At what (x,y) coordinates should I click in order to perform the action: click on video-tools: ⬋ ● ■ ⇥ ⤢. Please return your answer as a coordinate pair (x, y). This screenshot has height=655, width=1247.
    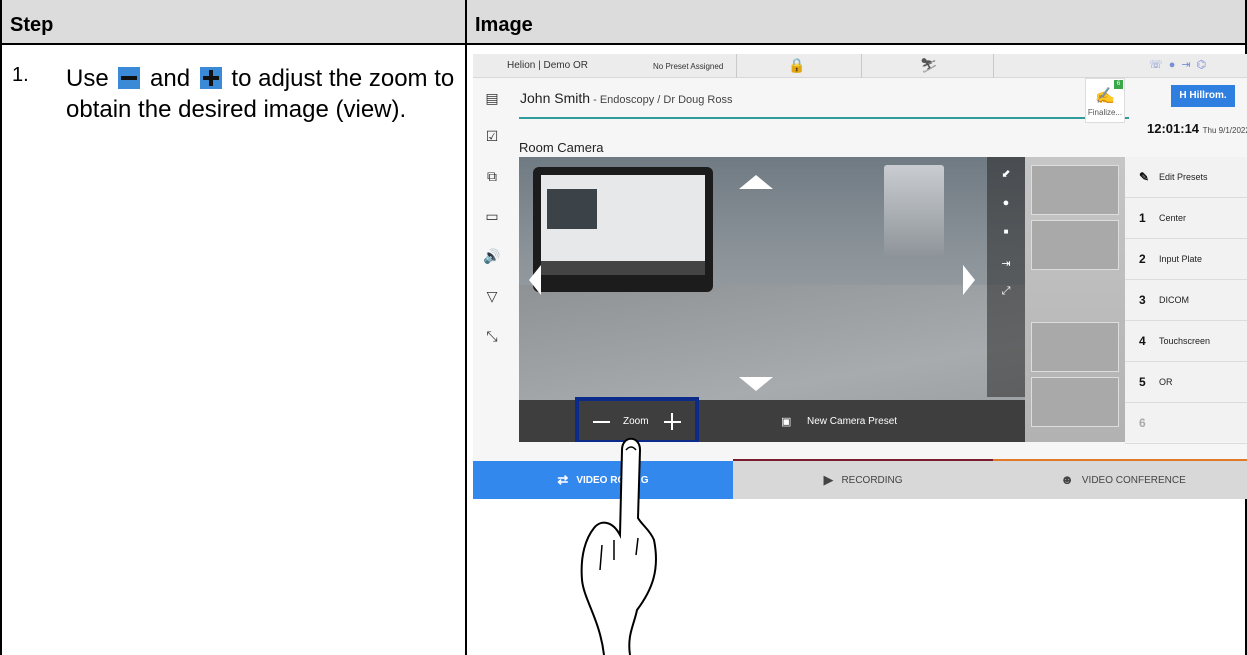
    Looking at the image, I should click on (1006, 277).